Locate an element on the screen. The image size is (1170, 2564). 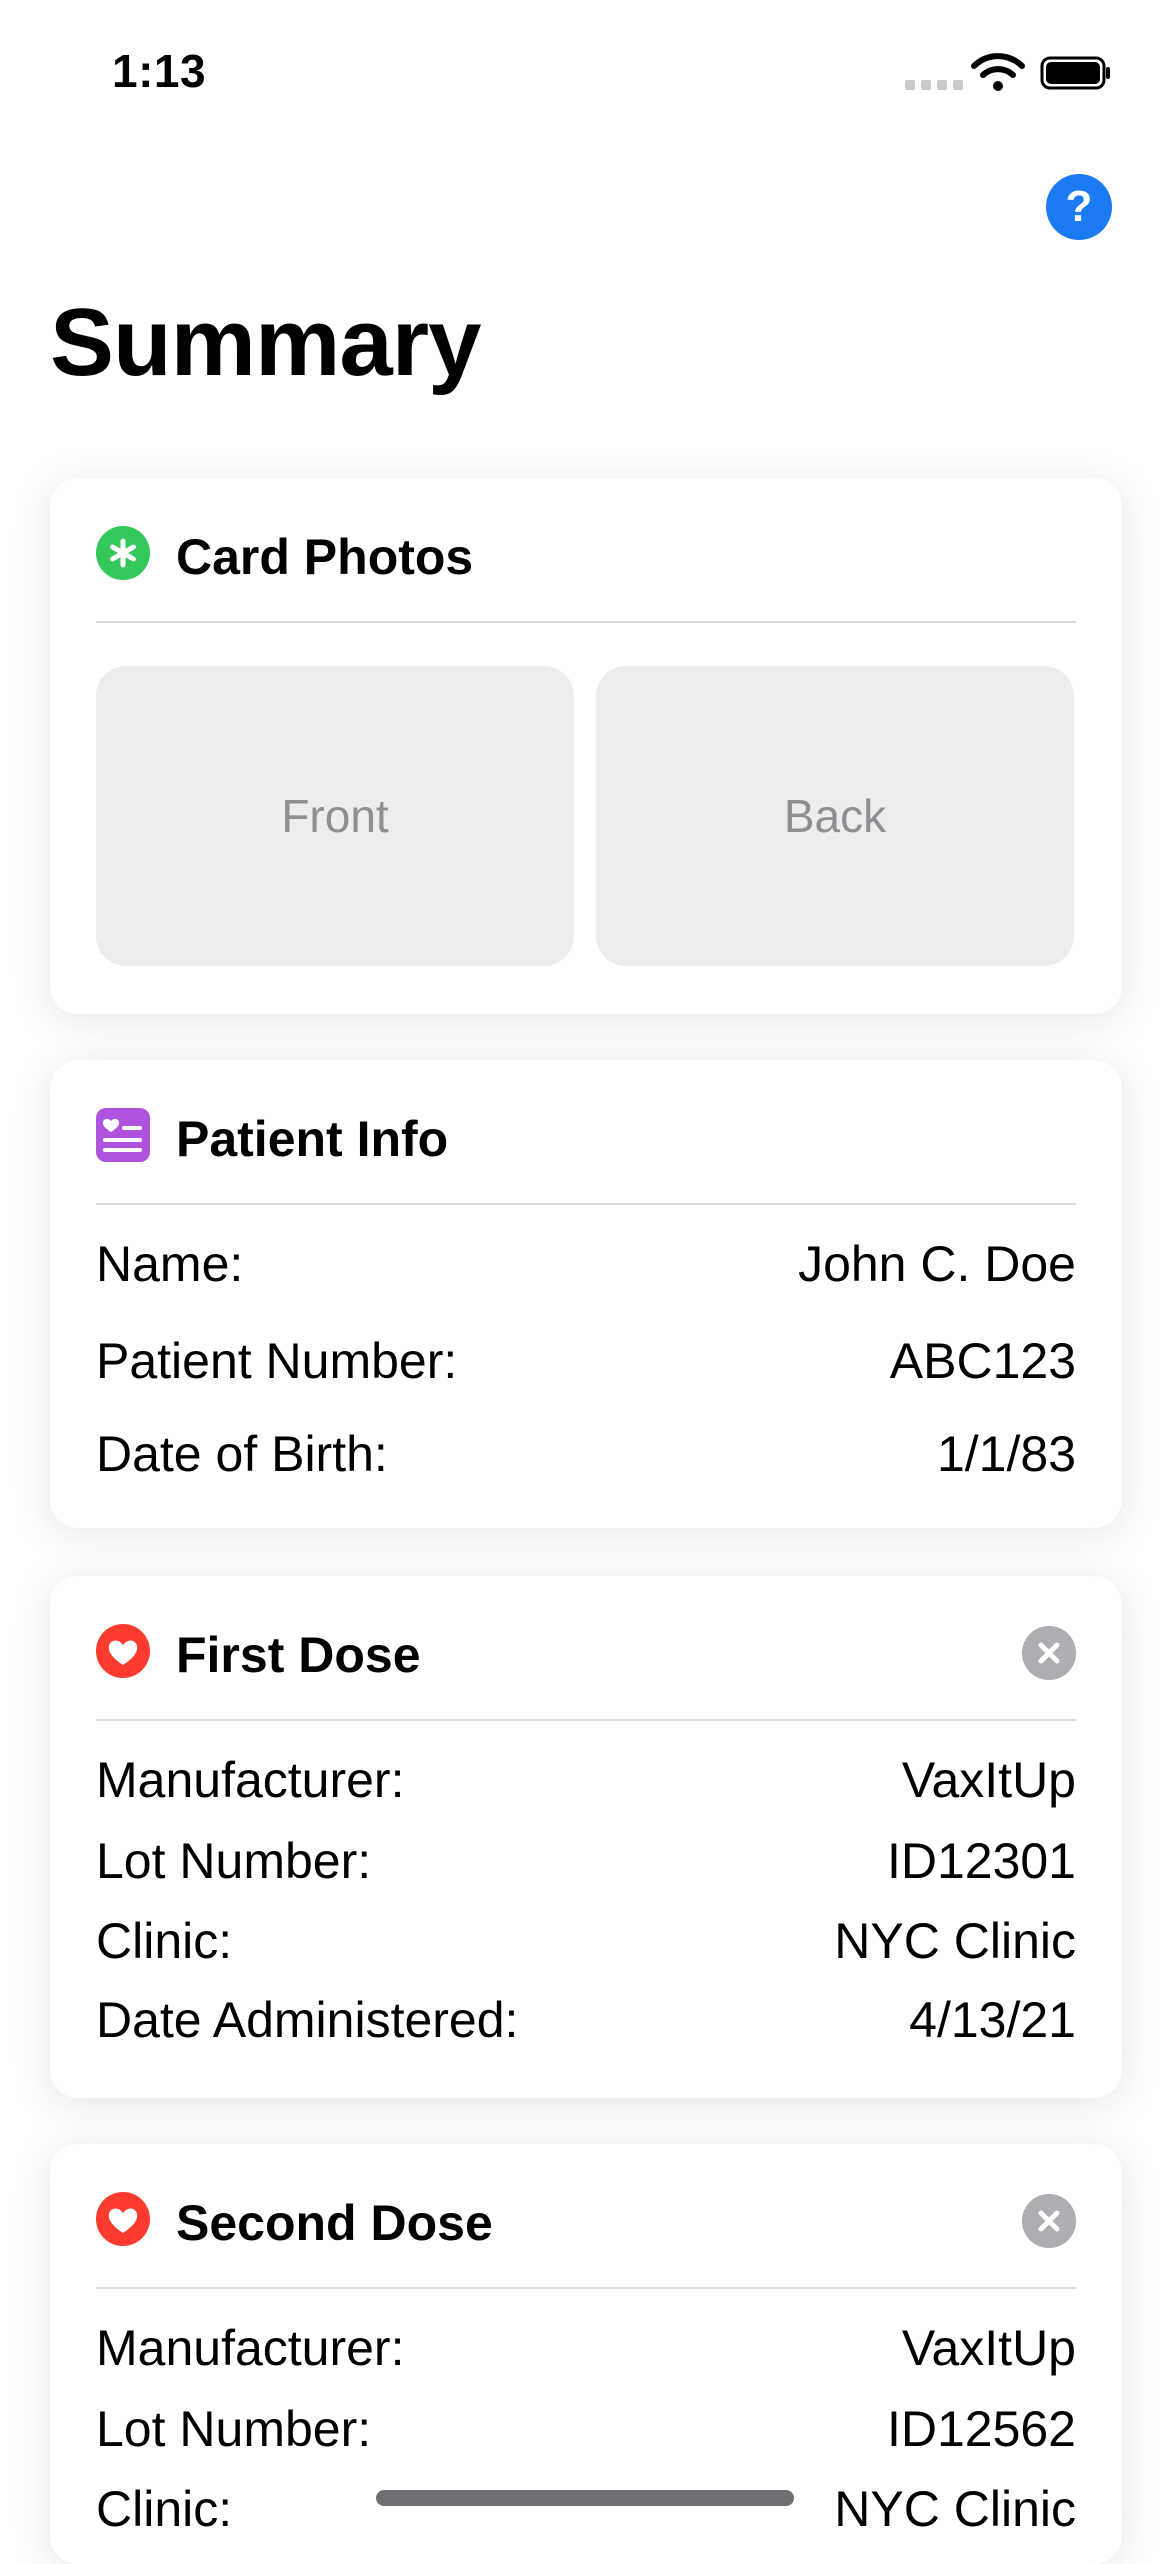
date-administered-row: Date Administered: 4/13/21 is located at coordinates (586, 2021).